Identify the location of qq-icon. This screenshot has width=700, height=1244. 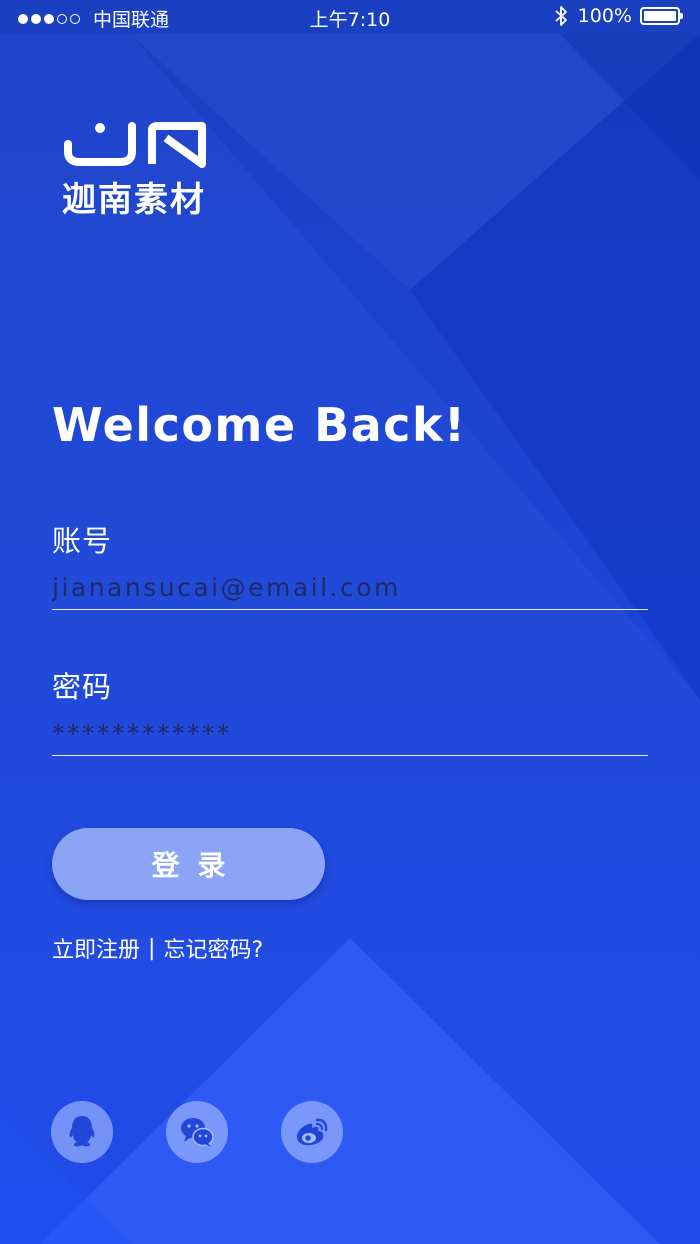
(82, 1131).